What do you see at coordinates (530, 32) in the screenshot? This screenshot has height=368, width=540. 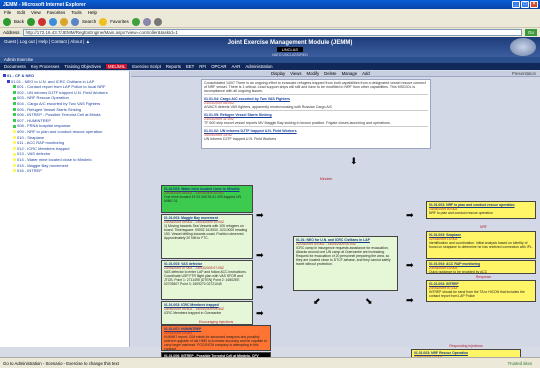 I see `go-button: Go` at bounding box center [530, 32].